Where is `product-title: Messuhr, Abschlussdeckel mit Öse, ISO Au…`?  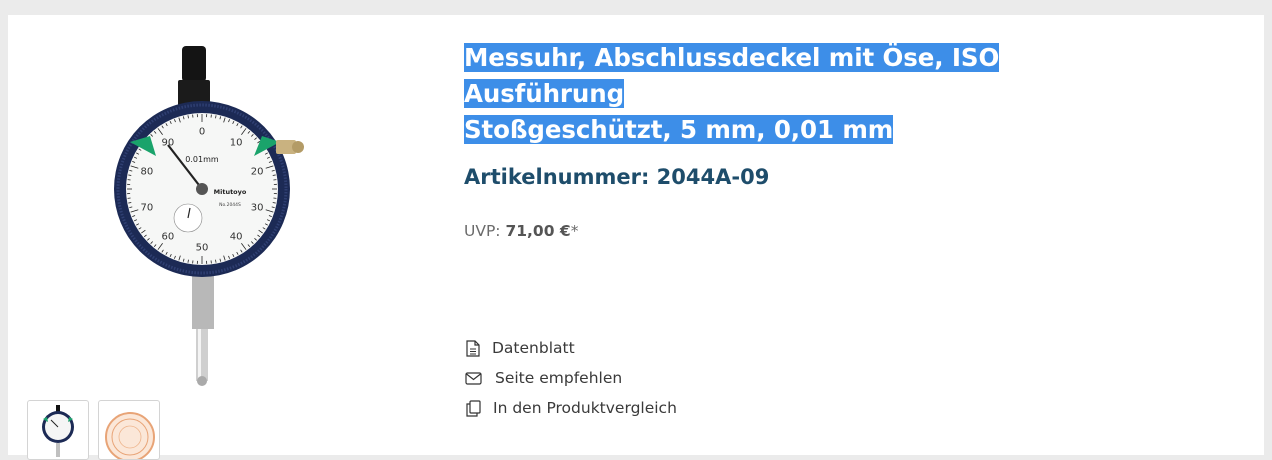
product-title: Messuhr, Abschlussdeckel mit Öse, ISO Au… is located at coordinates (764, 94).